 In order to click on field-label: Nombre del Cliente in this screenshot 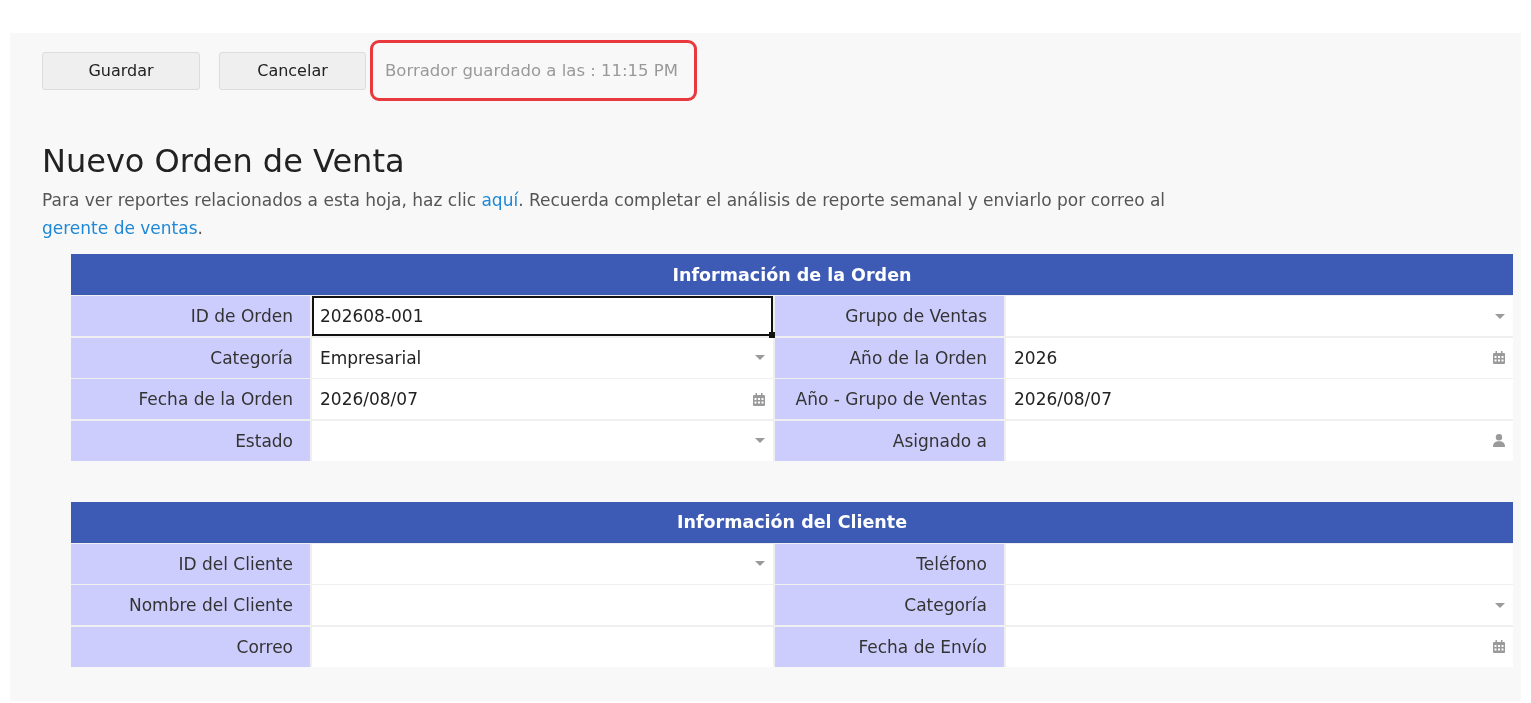, I will do `click(190, 605)`.